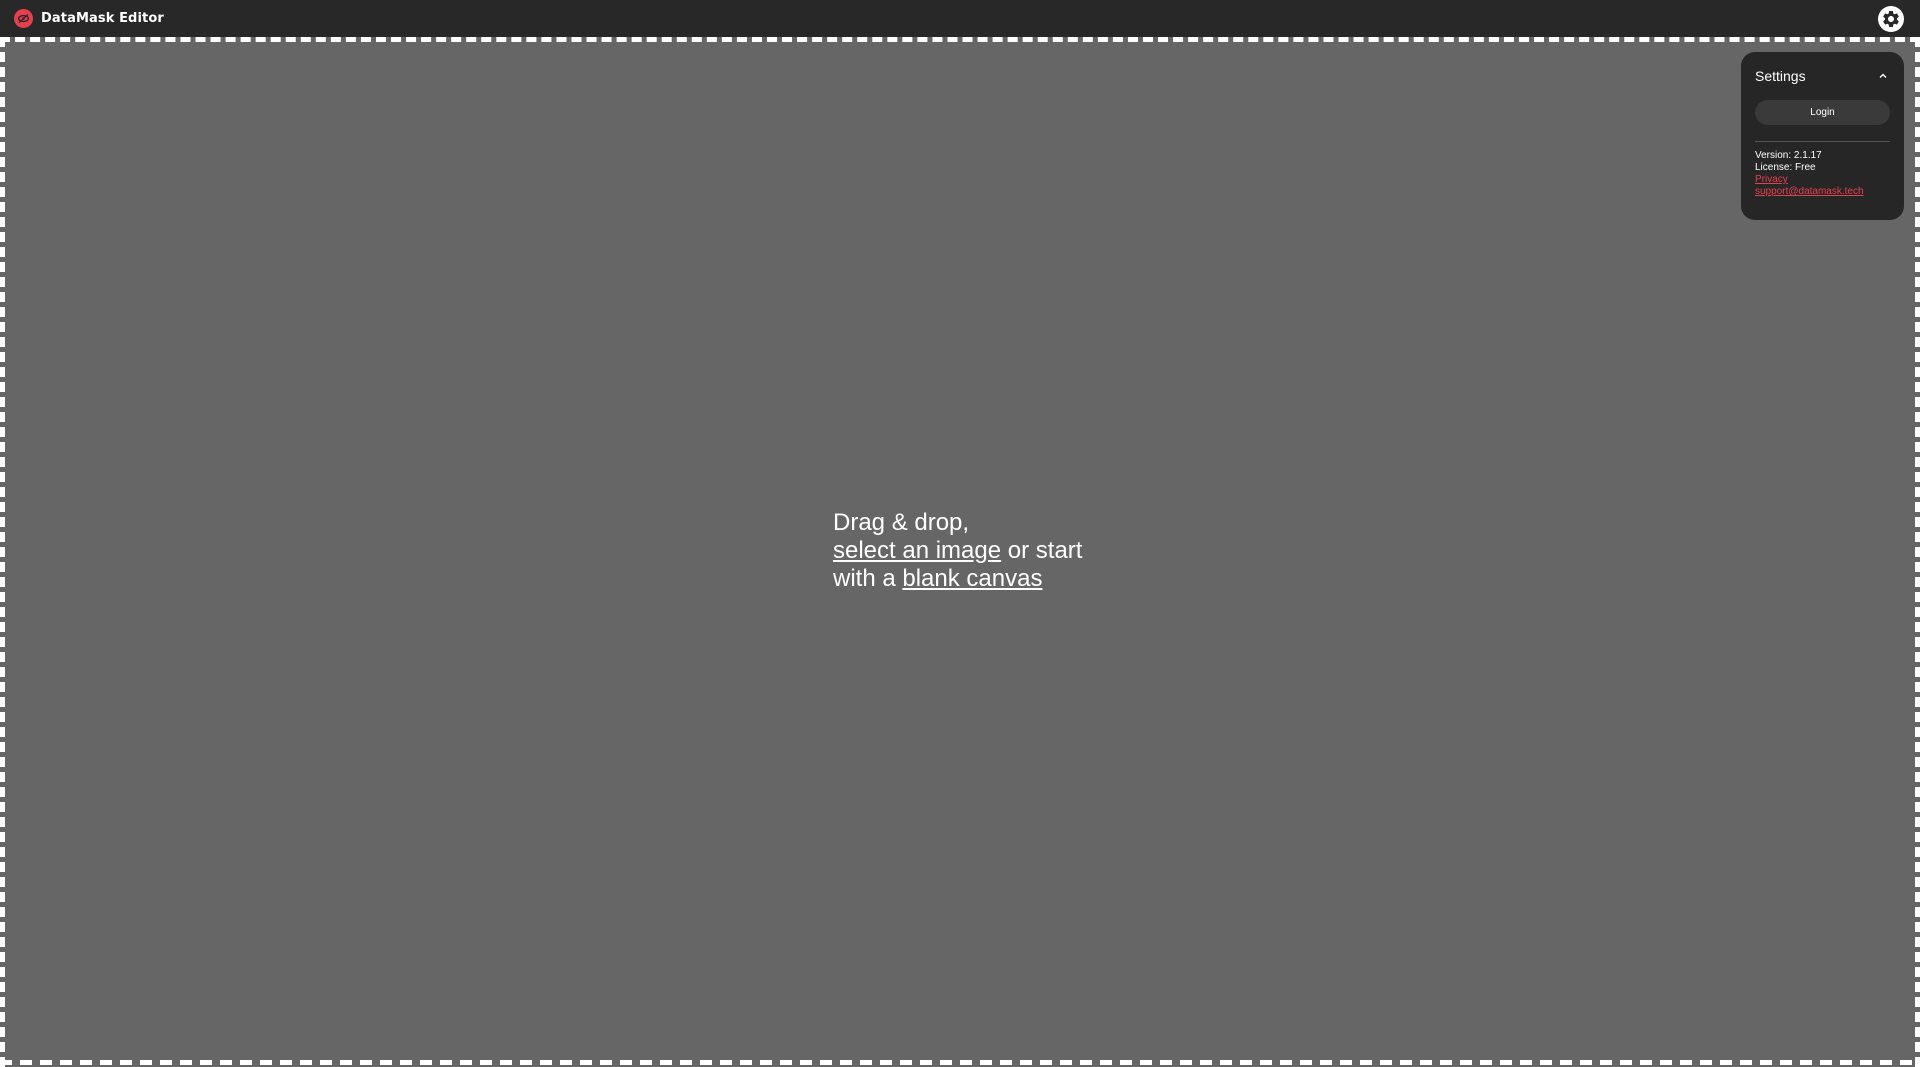  Describe the element at coordinates (972, 578) in the screenshot. I see `blank-canvas-link: blank canvas` at that location.